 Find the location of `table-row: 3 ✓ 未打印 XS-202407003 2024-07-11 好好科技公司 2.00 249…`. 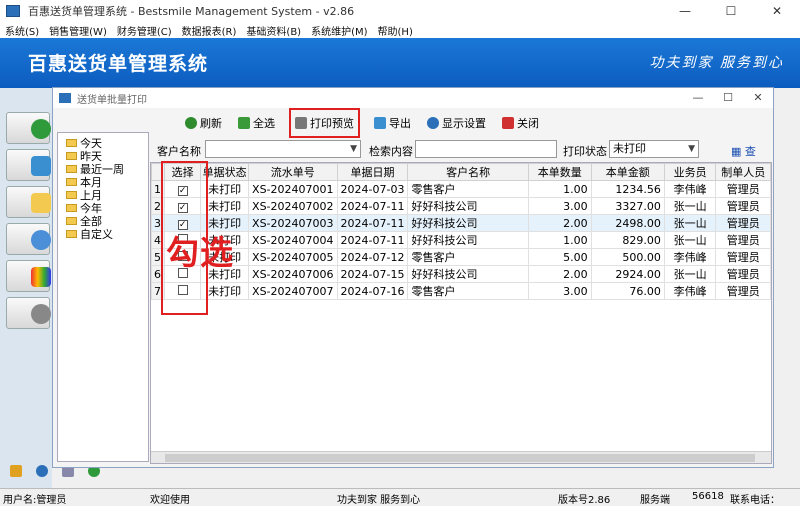

table-row: 3 ✓ 未打印 XS-202407003 2024-07-11 好好科技公司 2.00 249… is located at coordinates (461, 223).